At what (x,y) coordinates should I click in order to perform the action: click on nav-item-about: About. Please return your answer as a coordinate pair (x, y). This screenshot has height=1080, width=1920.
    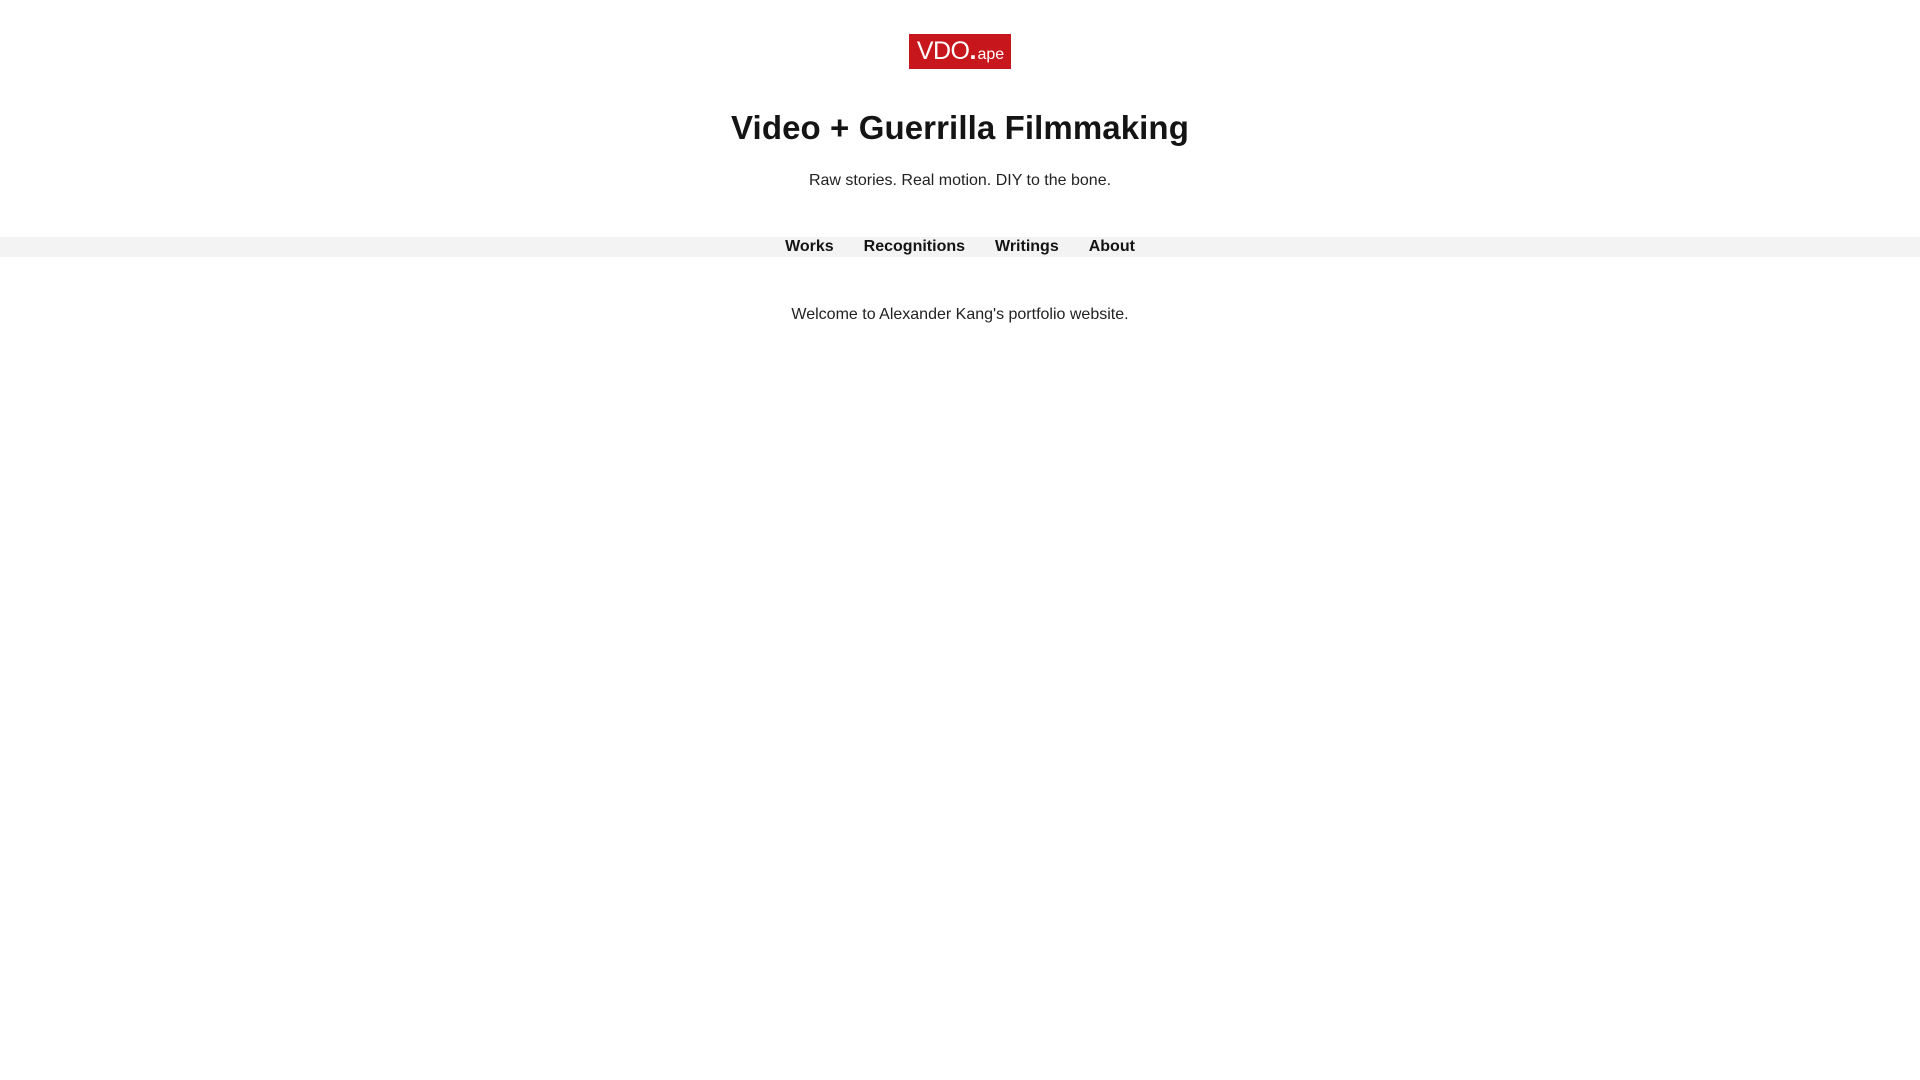
    Looking at the image, I should click on (1112, 246).